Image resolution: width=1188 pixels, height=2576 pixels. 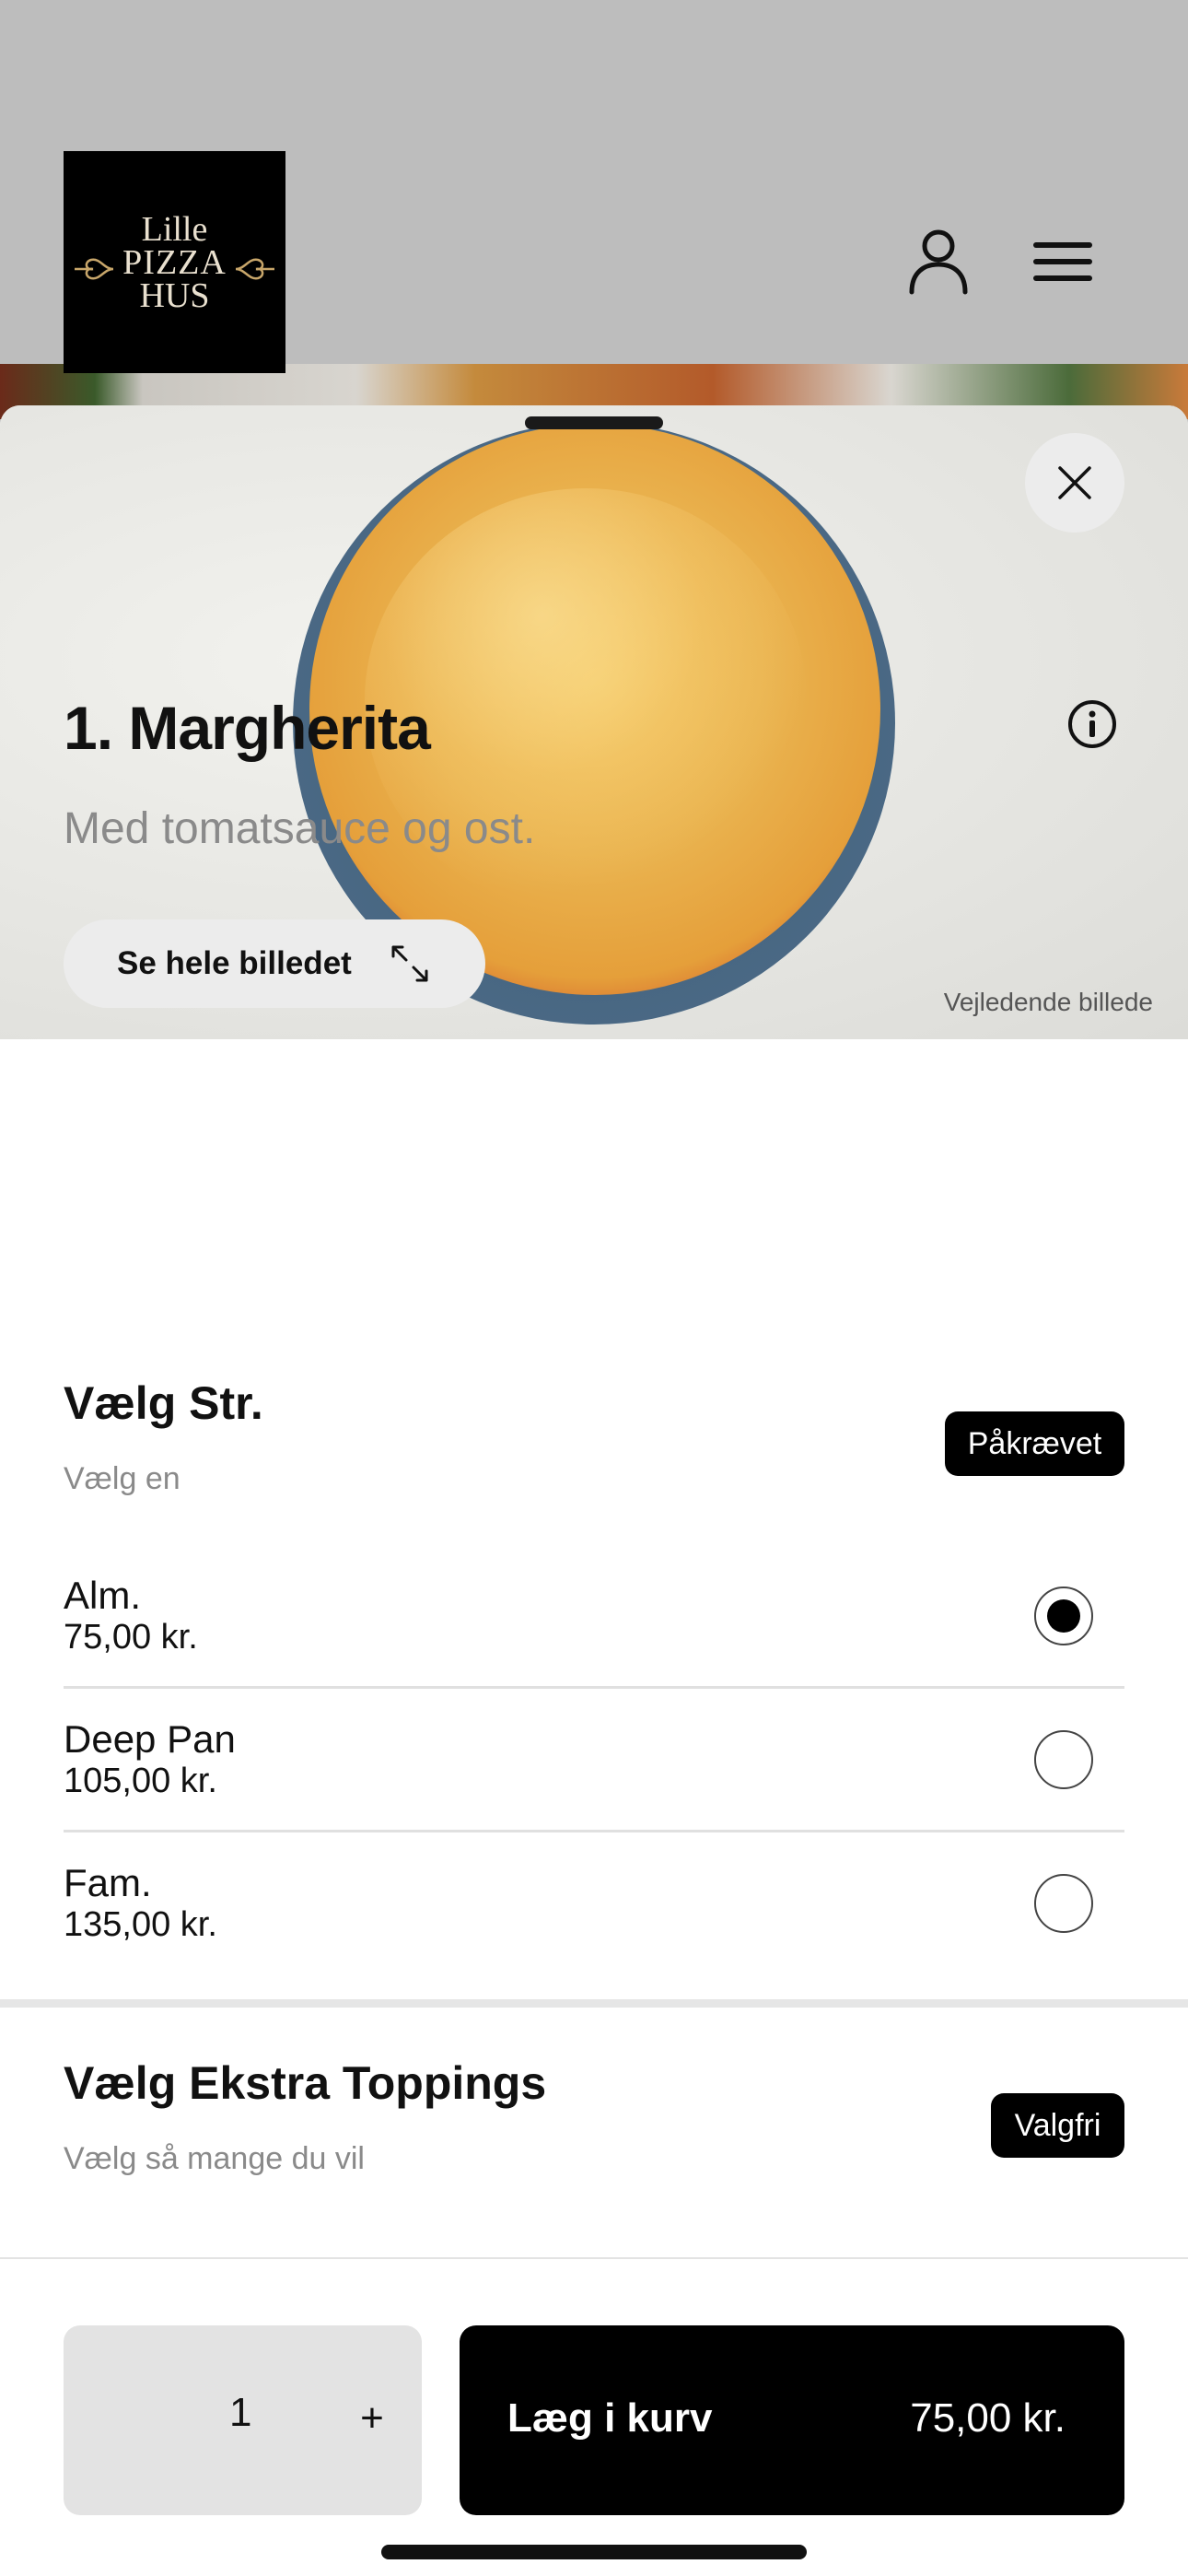 What do you see at coordinates (122, 1478) in the screenshot?
I see `size-section-subtitle: Vælg en` at bounding box center [122, 1478].